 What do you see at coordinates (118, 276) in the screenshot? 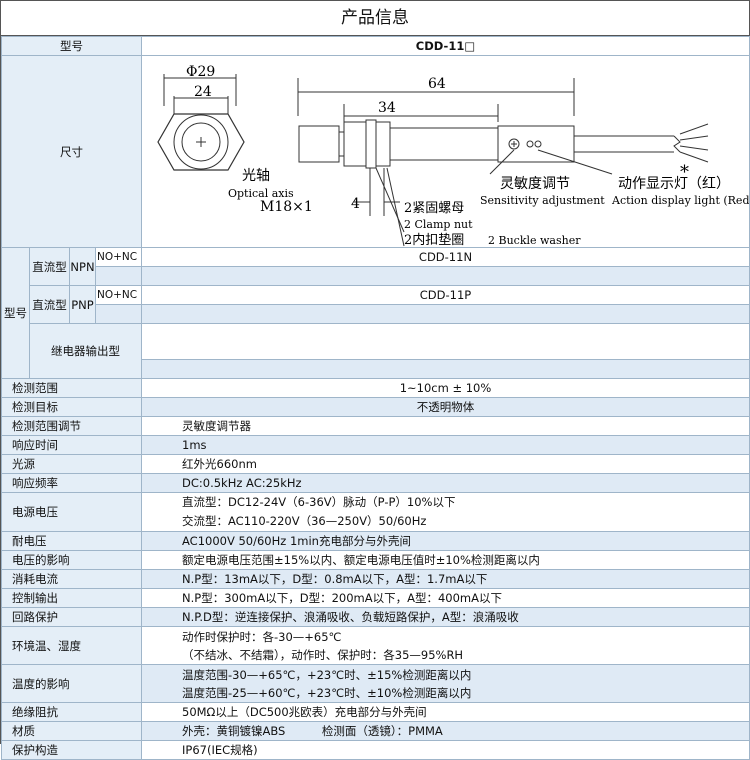
I see `npn-blank` at bounding box center [118, 276].